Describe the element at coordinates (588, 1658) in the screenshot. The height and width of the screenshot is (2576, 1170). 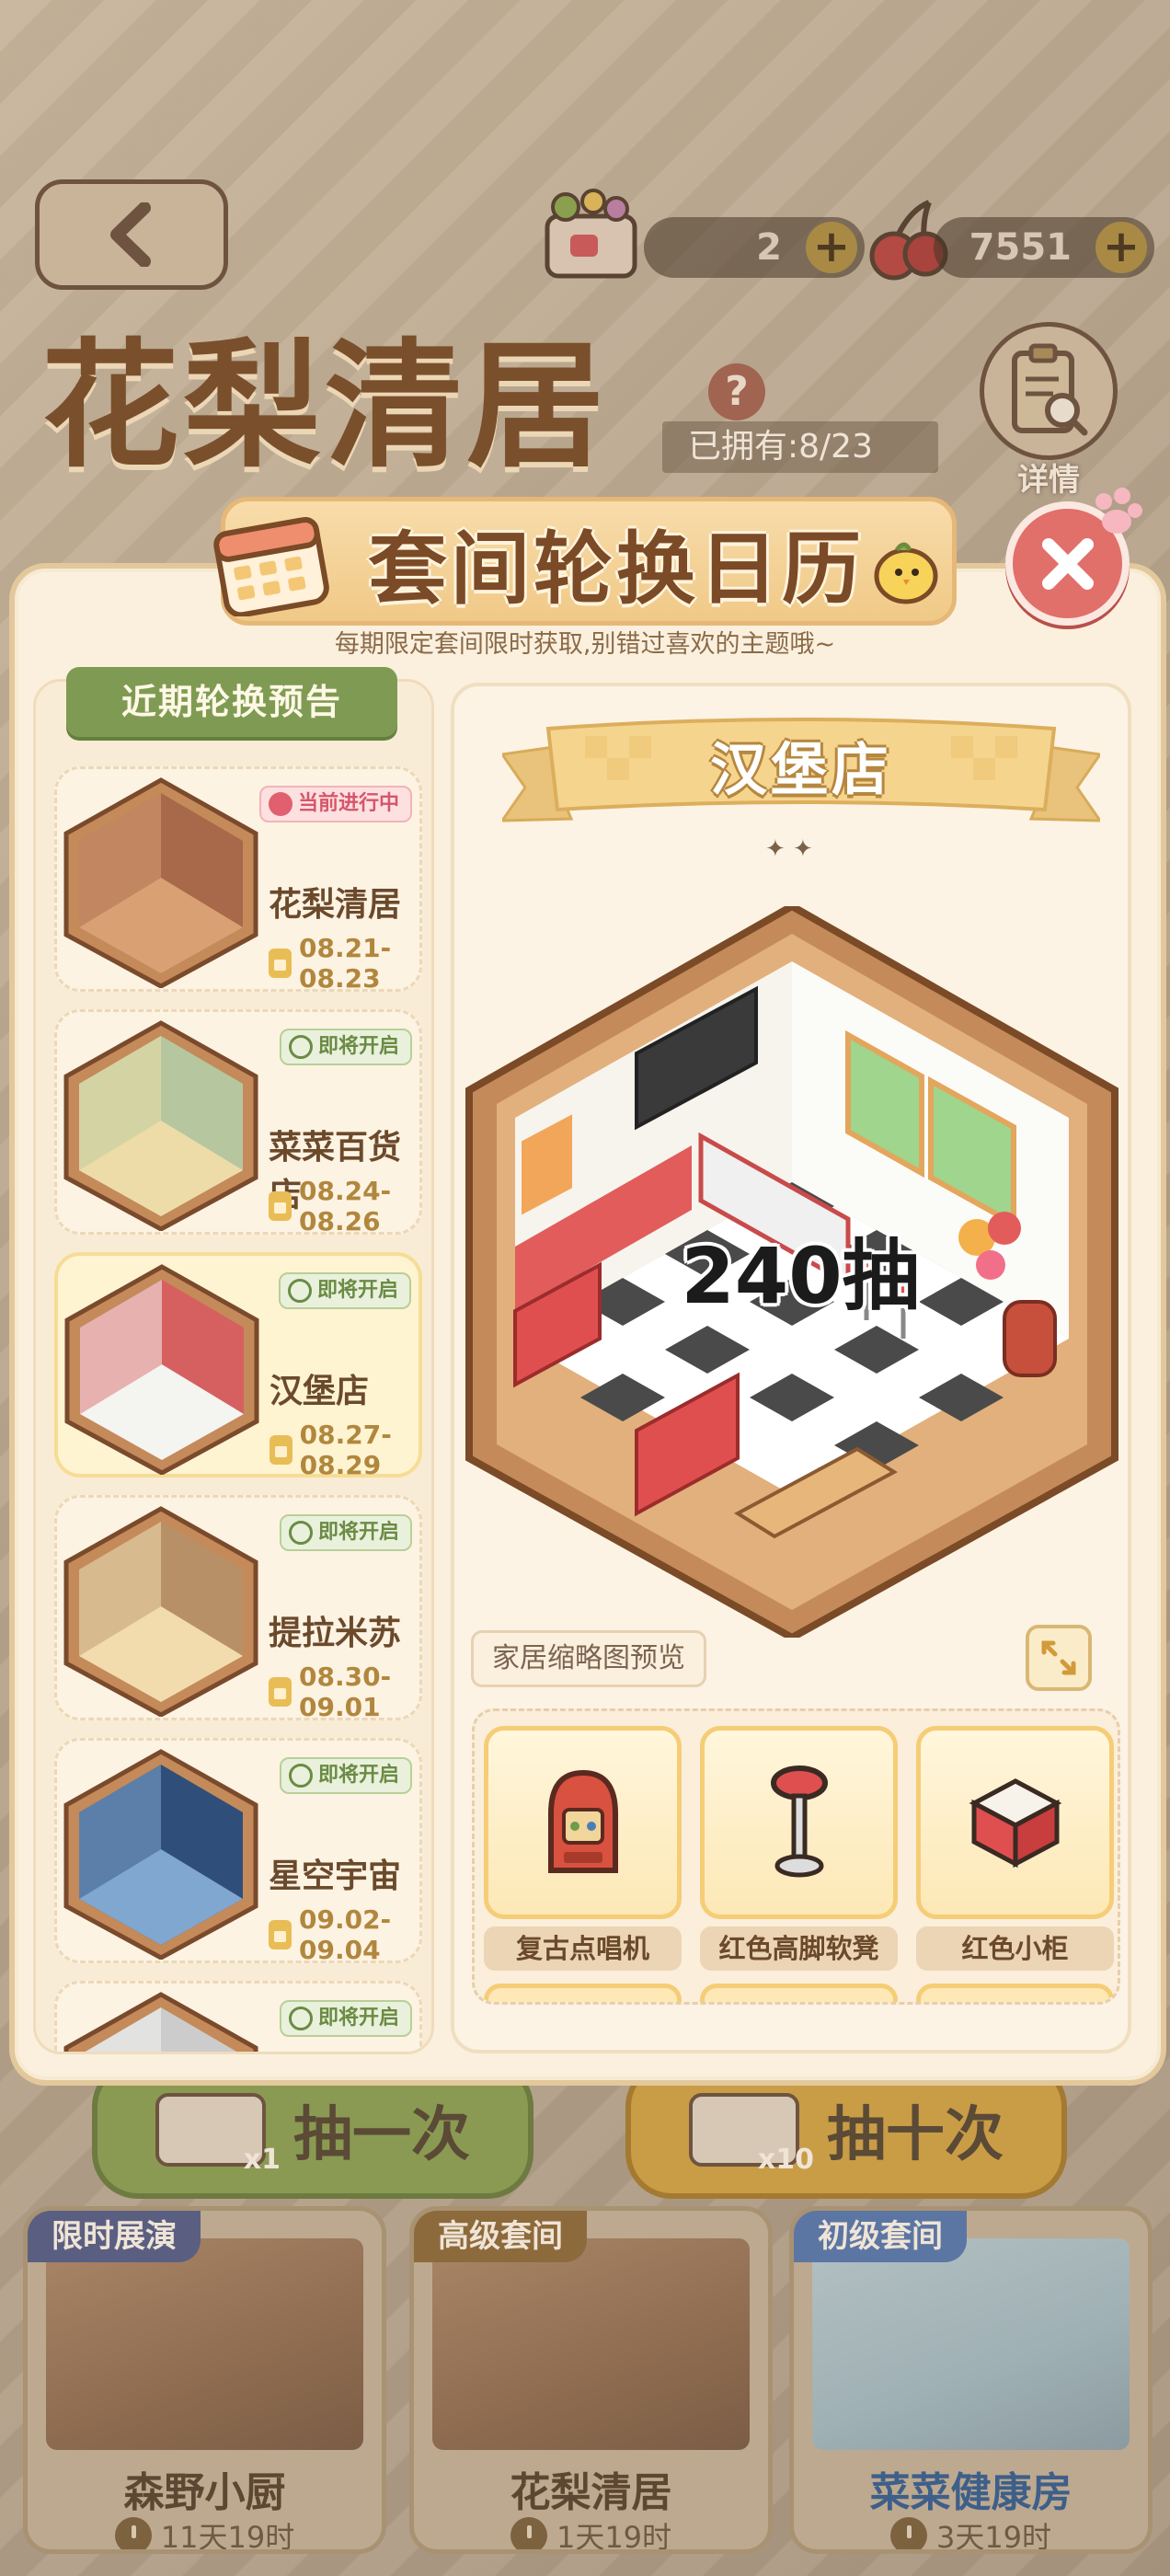
I see `preview-label: 家居缩略图预览` at that location.